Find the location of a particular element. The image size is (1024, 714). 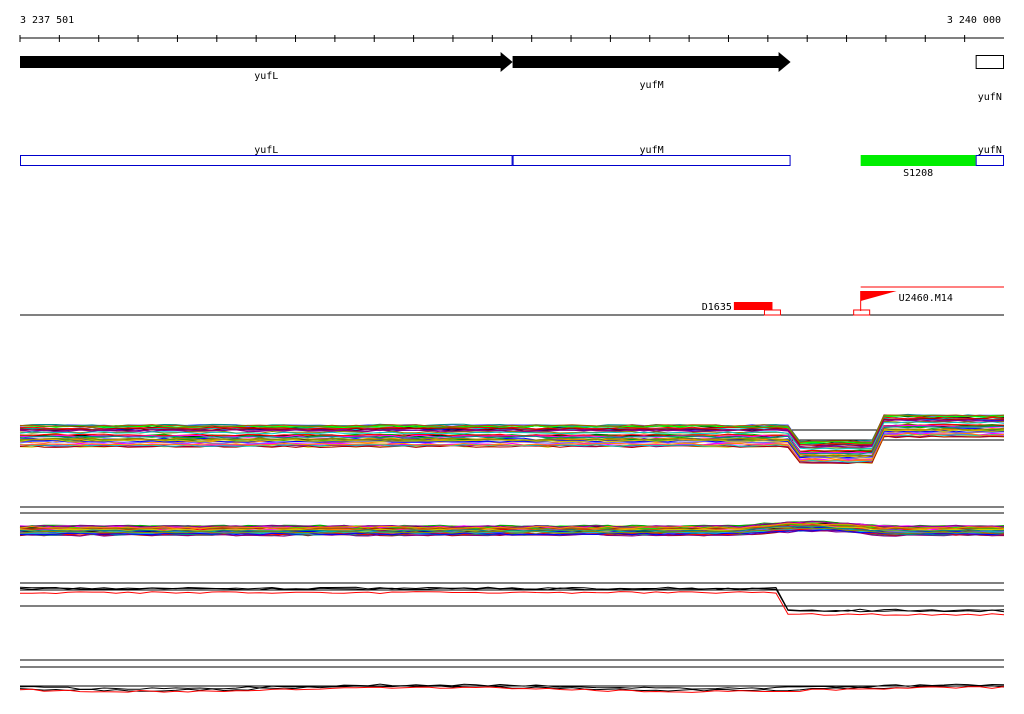

downshift-label: D1635 is located at coordinates (717, 307).